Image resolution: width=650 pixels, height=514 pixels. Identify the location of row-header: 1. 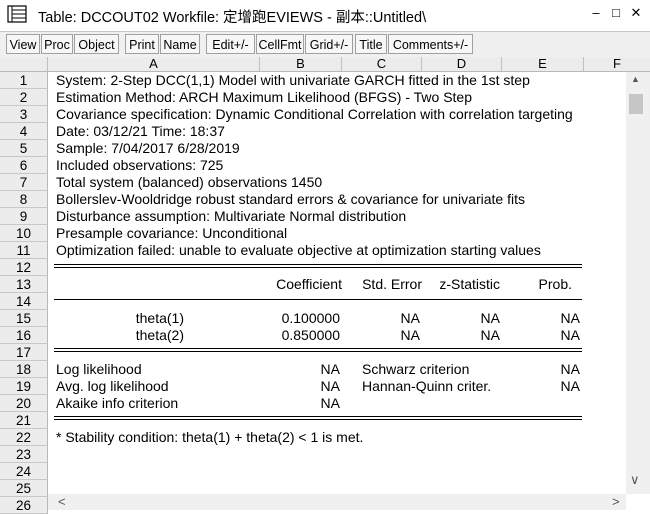
(24, 80).